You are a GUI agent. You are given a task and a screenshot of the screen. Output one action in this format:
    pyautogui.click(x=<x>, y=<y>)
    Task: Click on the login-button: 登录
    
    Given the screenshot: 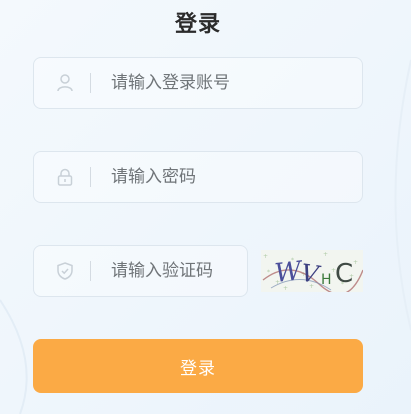 What is the action you would take?
    pyautogui.click(x=198, y=366)
    